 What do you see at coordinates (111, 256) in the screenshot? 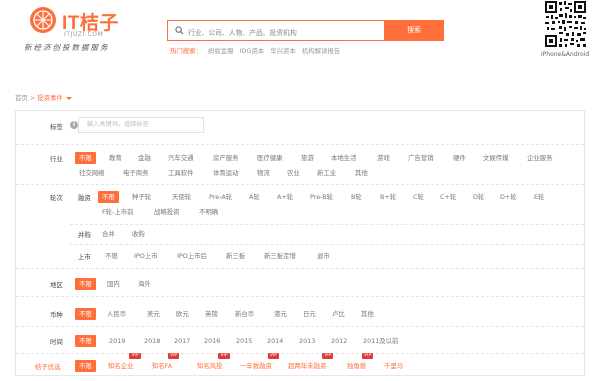
I see `filter-option: 不限` at bounding box center [111, 256].